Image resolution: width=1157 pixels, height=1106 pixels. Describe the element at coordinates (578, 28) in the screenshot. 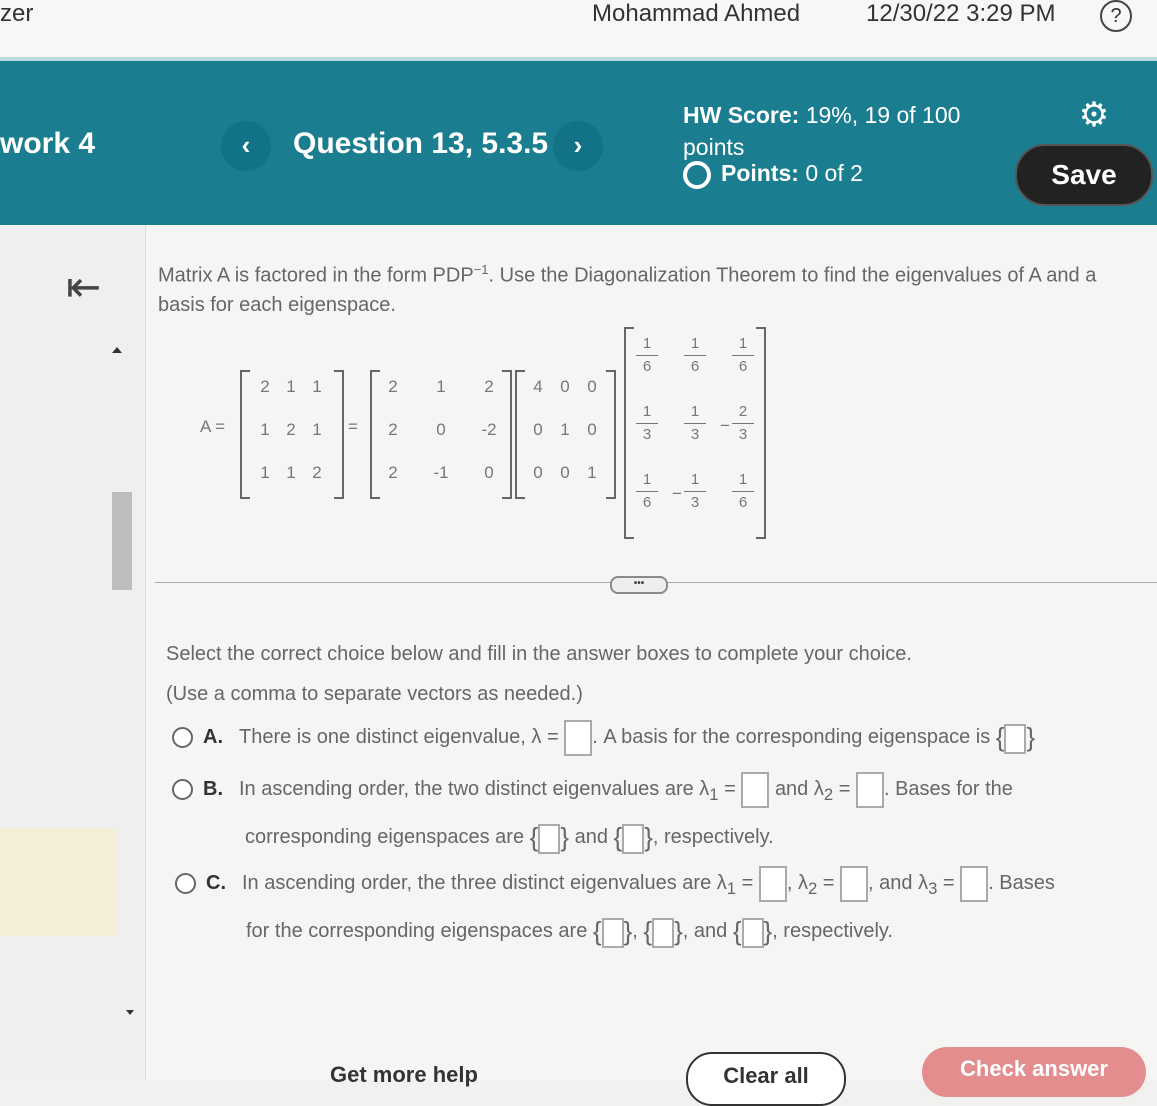

I see `top-bar: zer Mohammad Ahmed 12/30/22 3:29 PM ?` at that location.